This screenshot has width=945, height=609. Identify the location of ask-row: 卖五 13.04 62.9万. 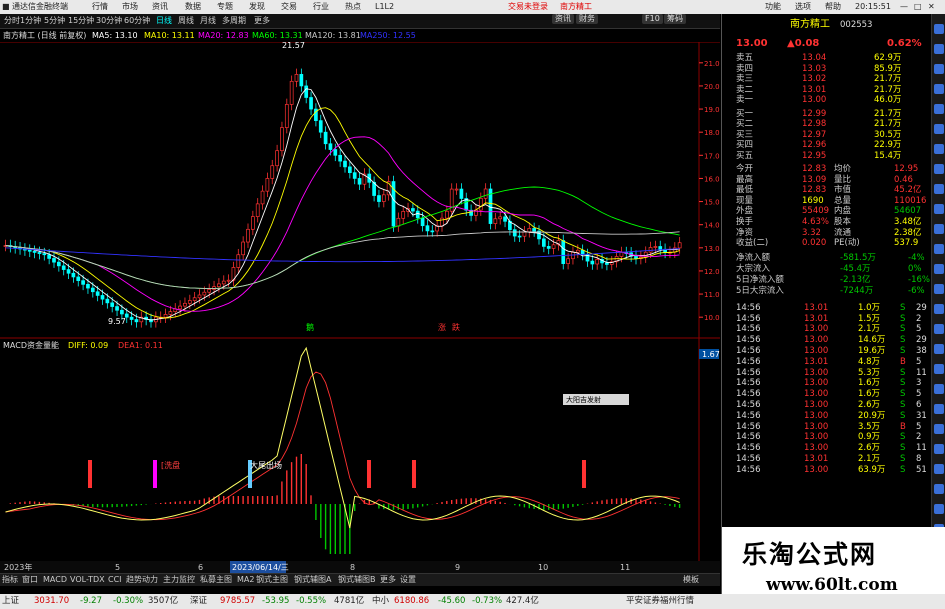
(827, 58).